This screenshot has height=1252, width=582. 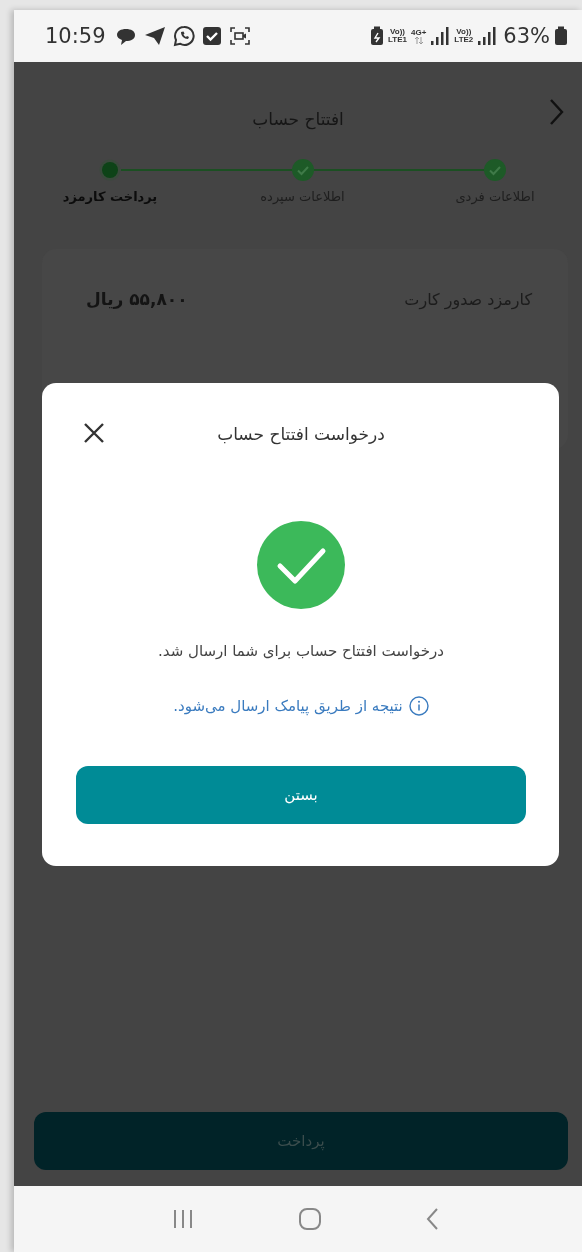 What do you see at coordinates (432, 1219) in the screenshot?
I see `back-icon` at bounding box center [432, 1219].